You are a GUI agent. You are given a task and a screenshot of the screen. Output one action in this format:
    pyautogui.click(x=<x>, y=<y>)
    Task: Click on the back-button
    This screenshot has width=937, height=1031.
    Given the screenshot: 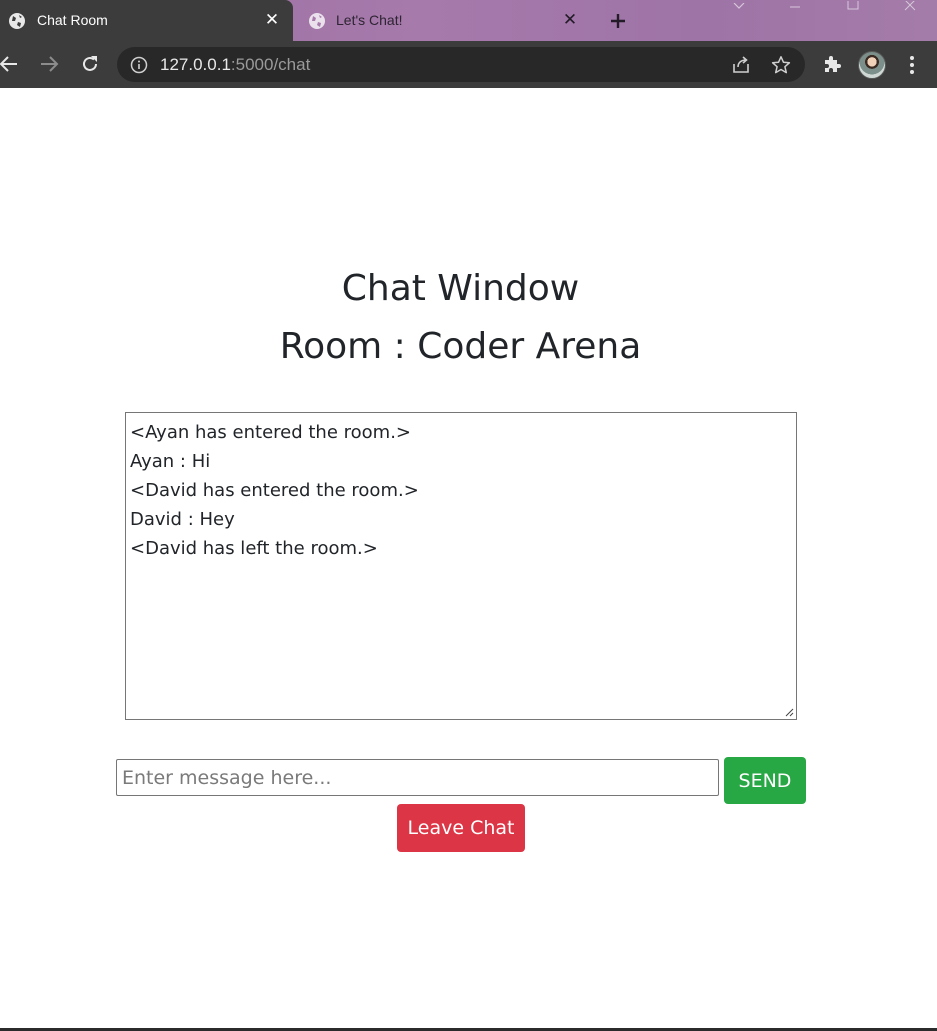 What is the action you would take?
    pyautogui.click(x=11, y=64)
    